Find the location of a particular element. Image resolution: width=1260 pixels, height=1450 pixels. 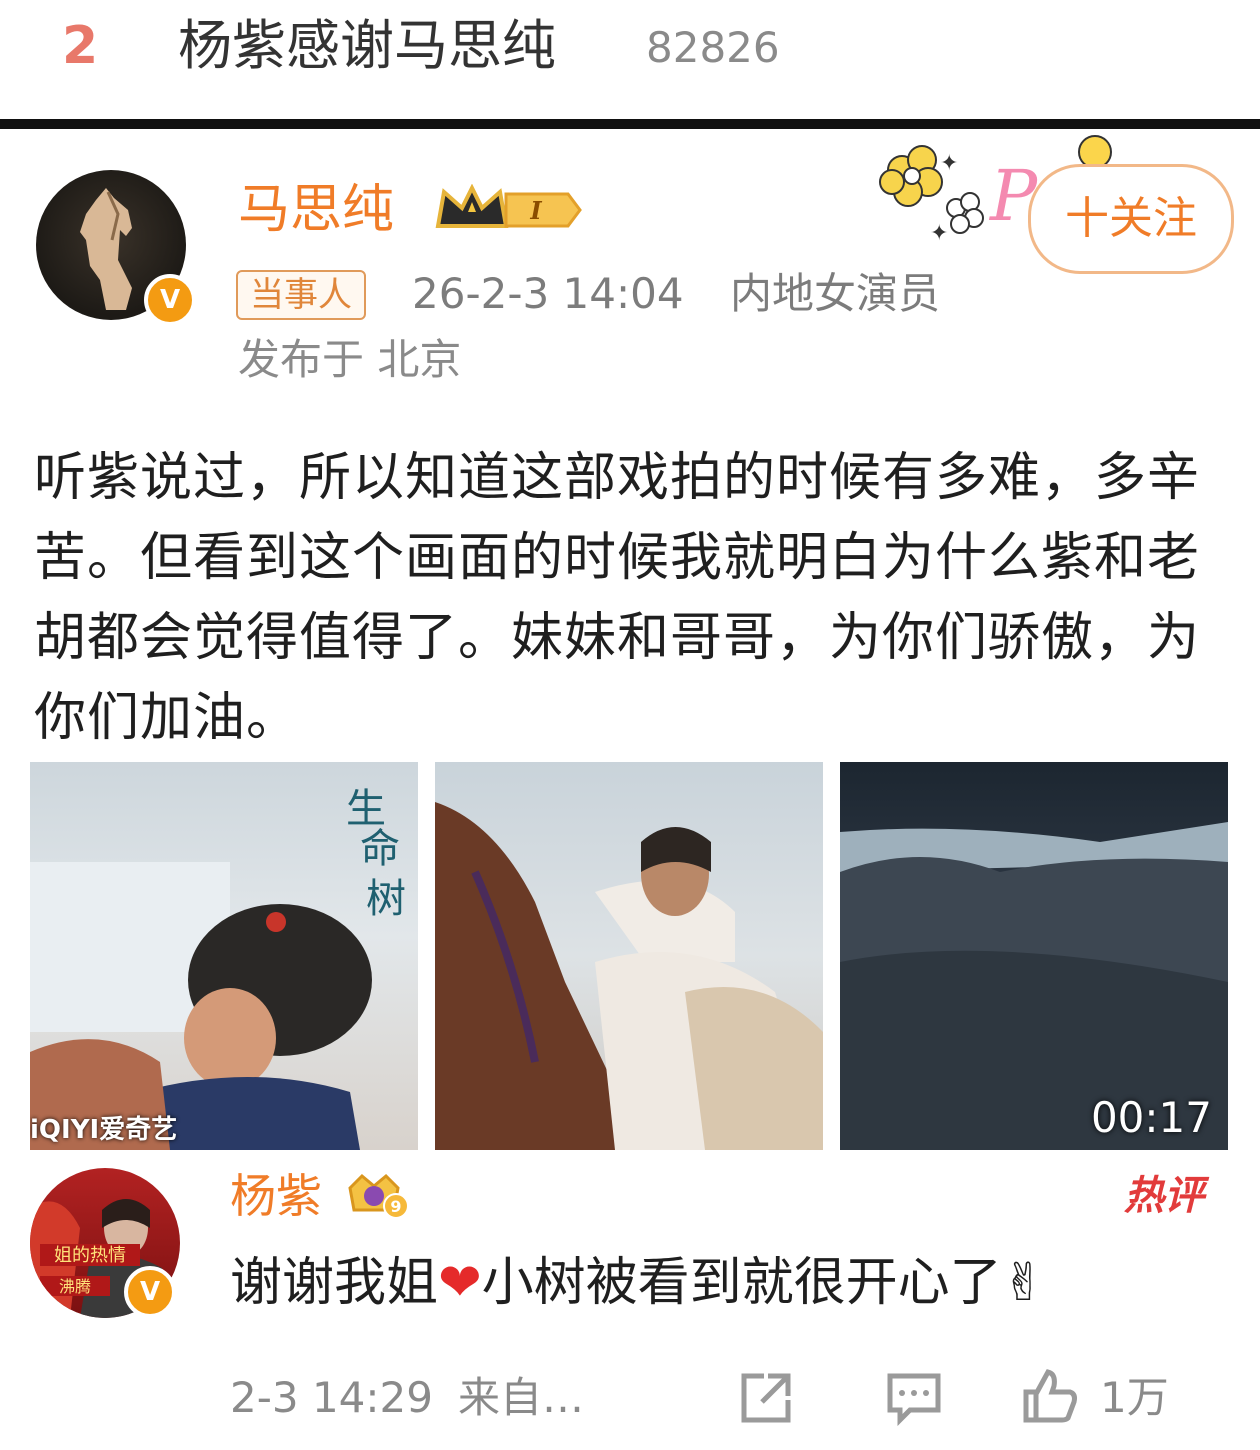

hot-search-title: 杨紫感谢马思纯 is located at coordinates (367, 46).